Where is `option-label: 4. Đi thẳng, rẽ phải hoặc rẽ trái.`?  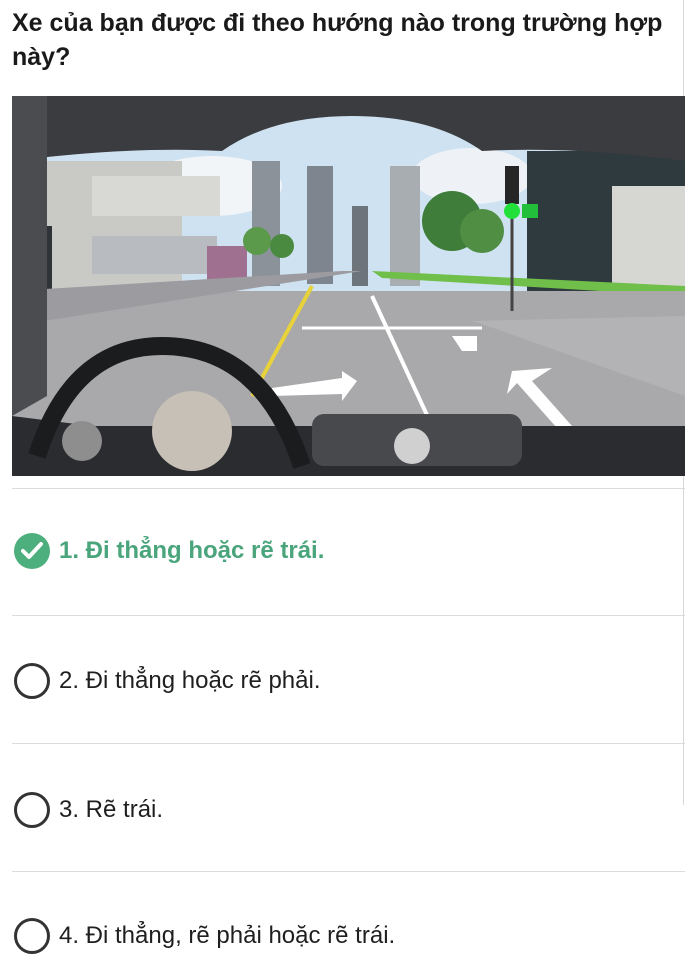
option-label: 4. Đi thẳng, rẽ phải hoặc rẽ trái. is located at coordinates (227, 935).